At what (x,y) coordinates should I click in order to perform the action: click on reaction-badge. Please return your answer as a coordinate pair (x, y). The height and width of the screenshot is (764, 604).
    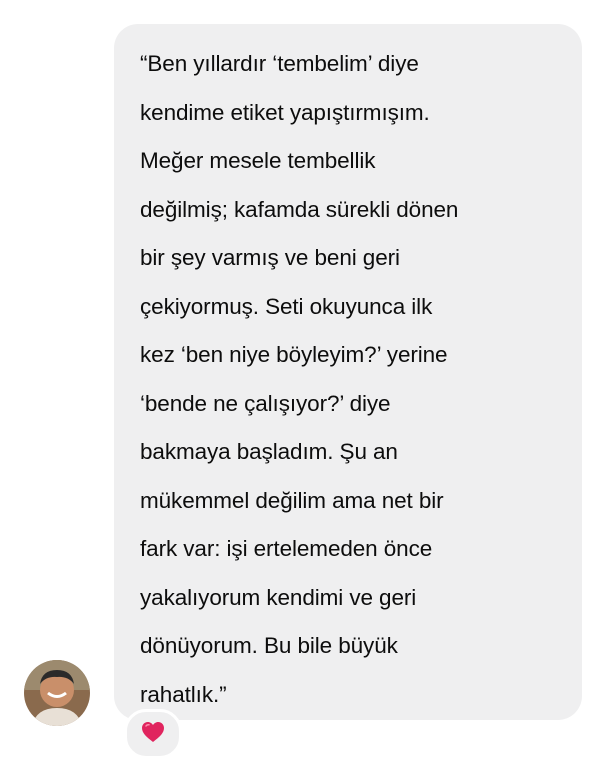
    Looking at the image, I should click on (153, 734).